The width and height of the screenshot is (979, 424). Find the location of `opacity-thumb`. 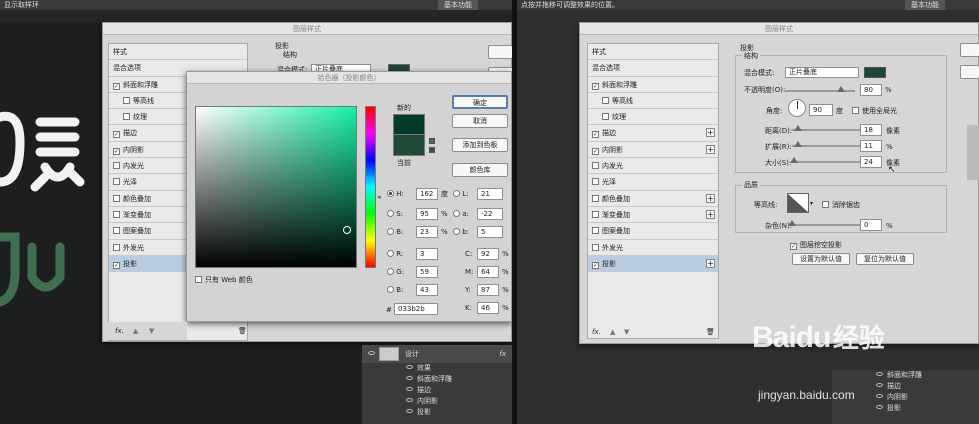

opacity-thumb is located at coordinates (841, 89).